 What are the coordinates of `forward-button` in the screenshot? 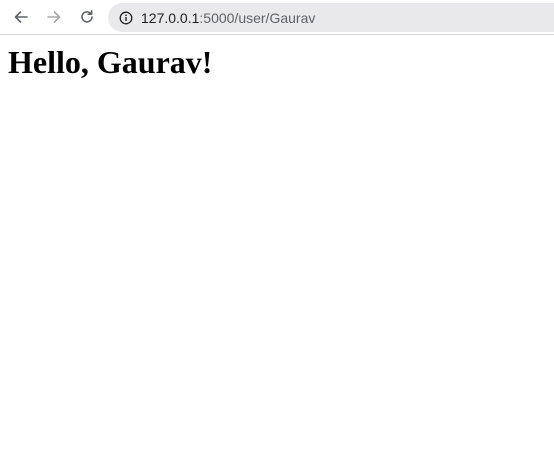 It's located at (54, 17).